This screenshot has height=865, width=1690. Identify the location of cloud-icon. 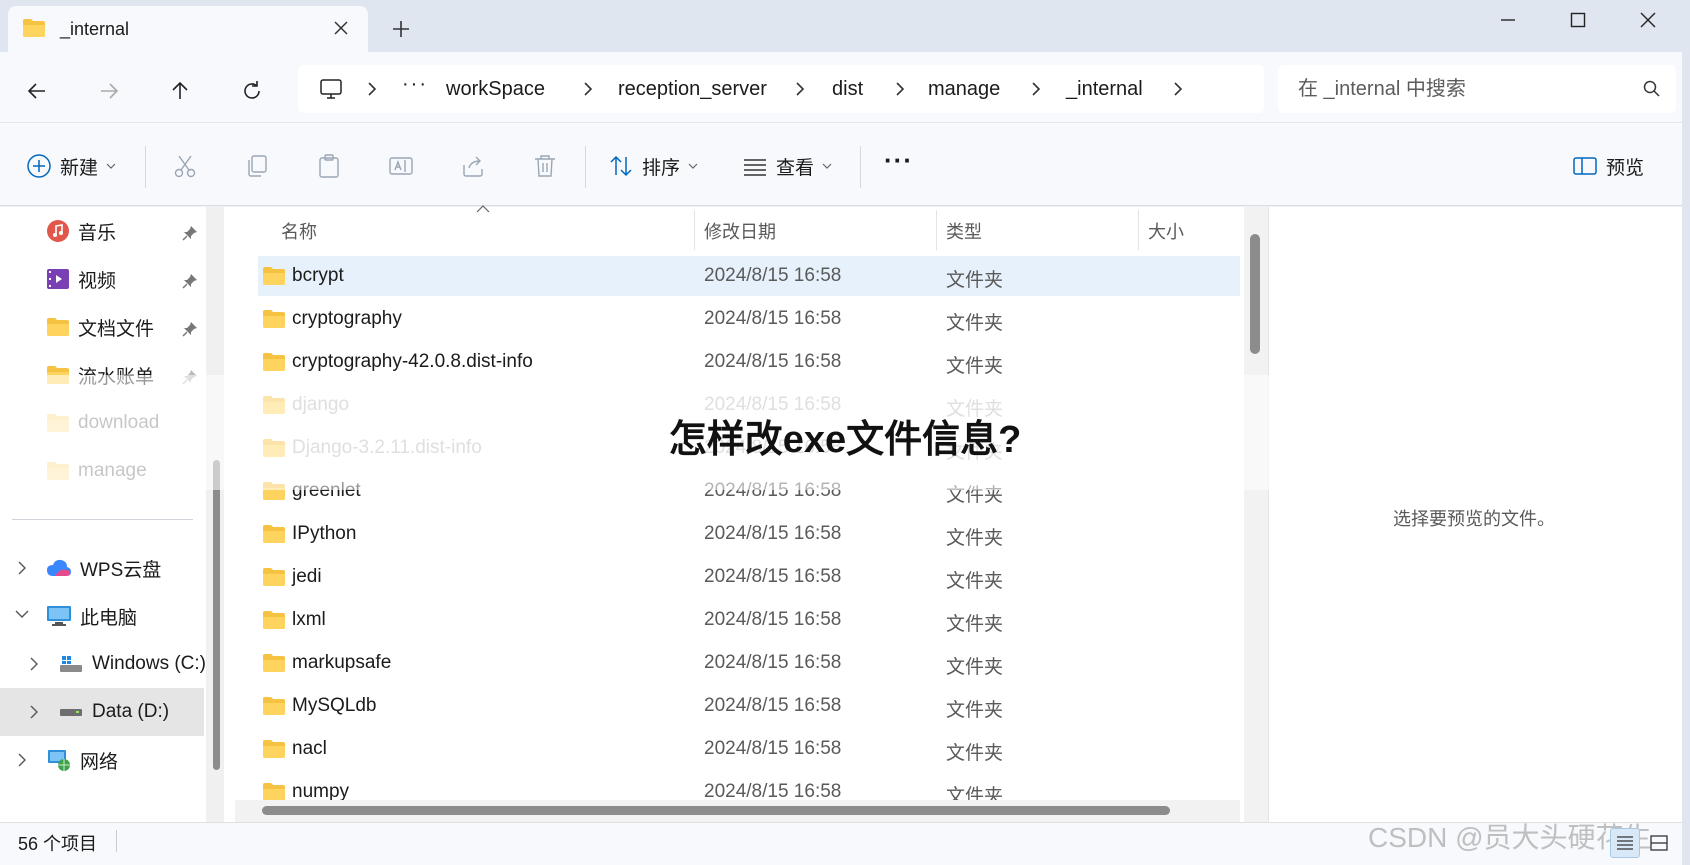
(59, 567).